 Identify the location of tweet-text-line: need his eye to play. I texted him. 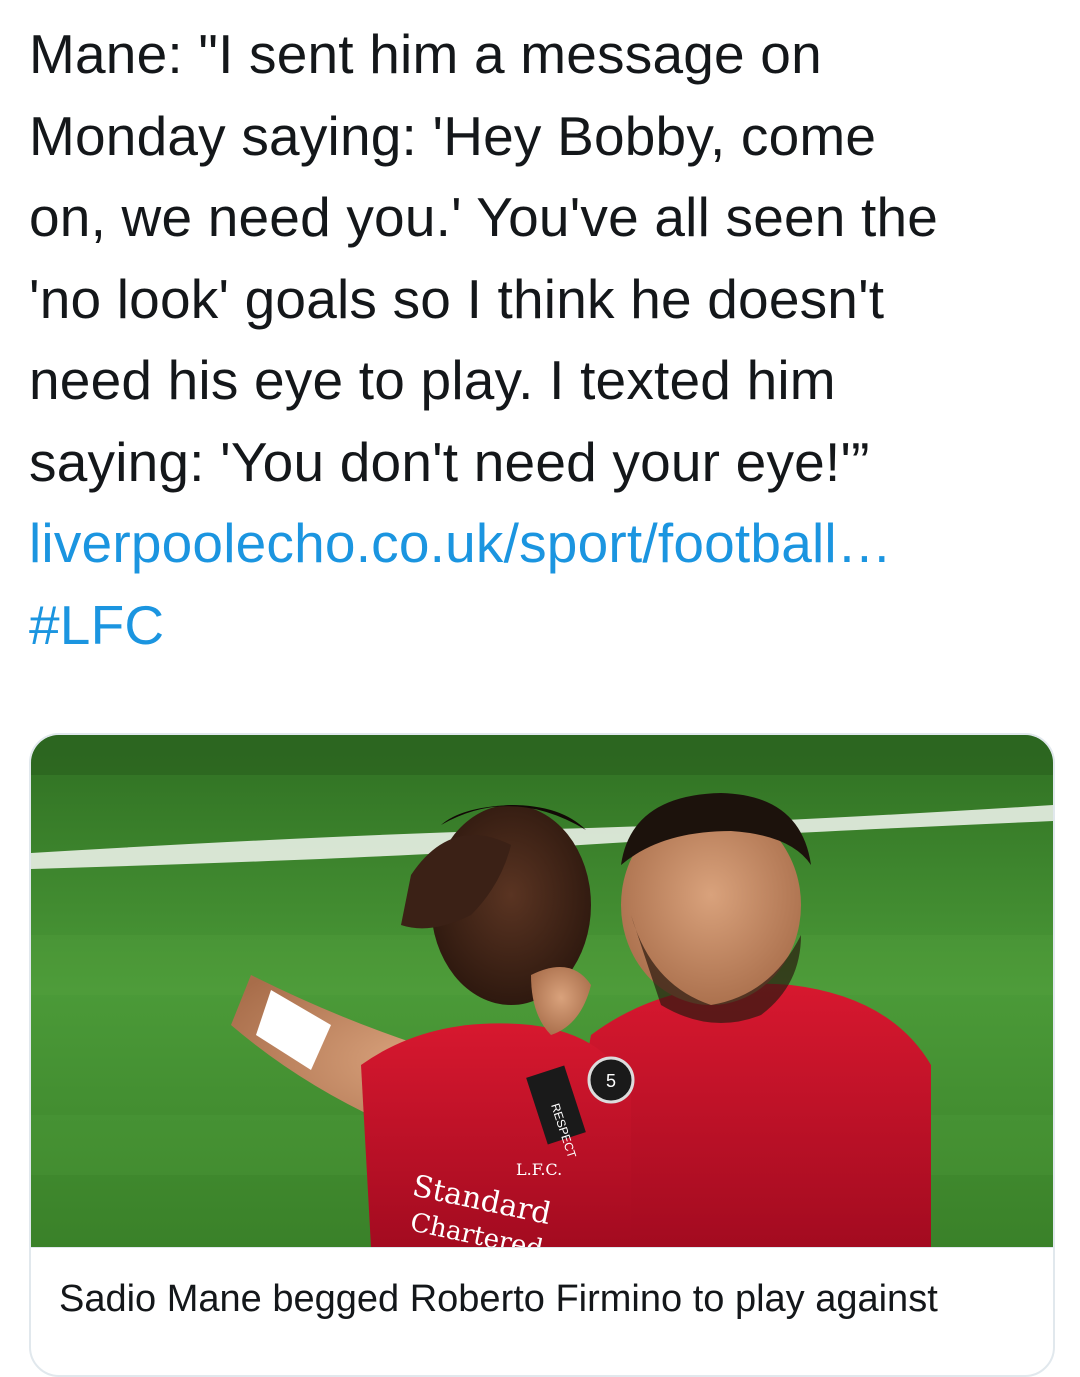
(432, 380).